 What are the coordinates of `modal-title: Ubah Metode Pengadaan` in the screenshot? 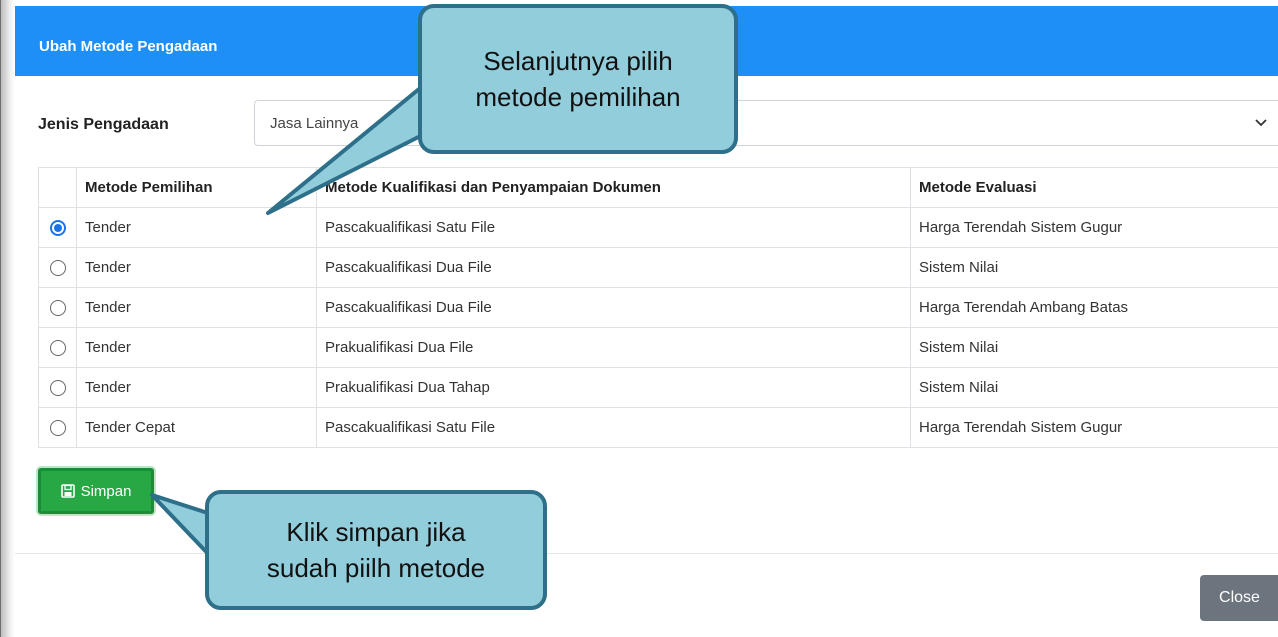 It's located at (128, 46).